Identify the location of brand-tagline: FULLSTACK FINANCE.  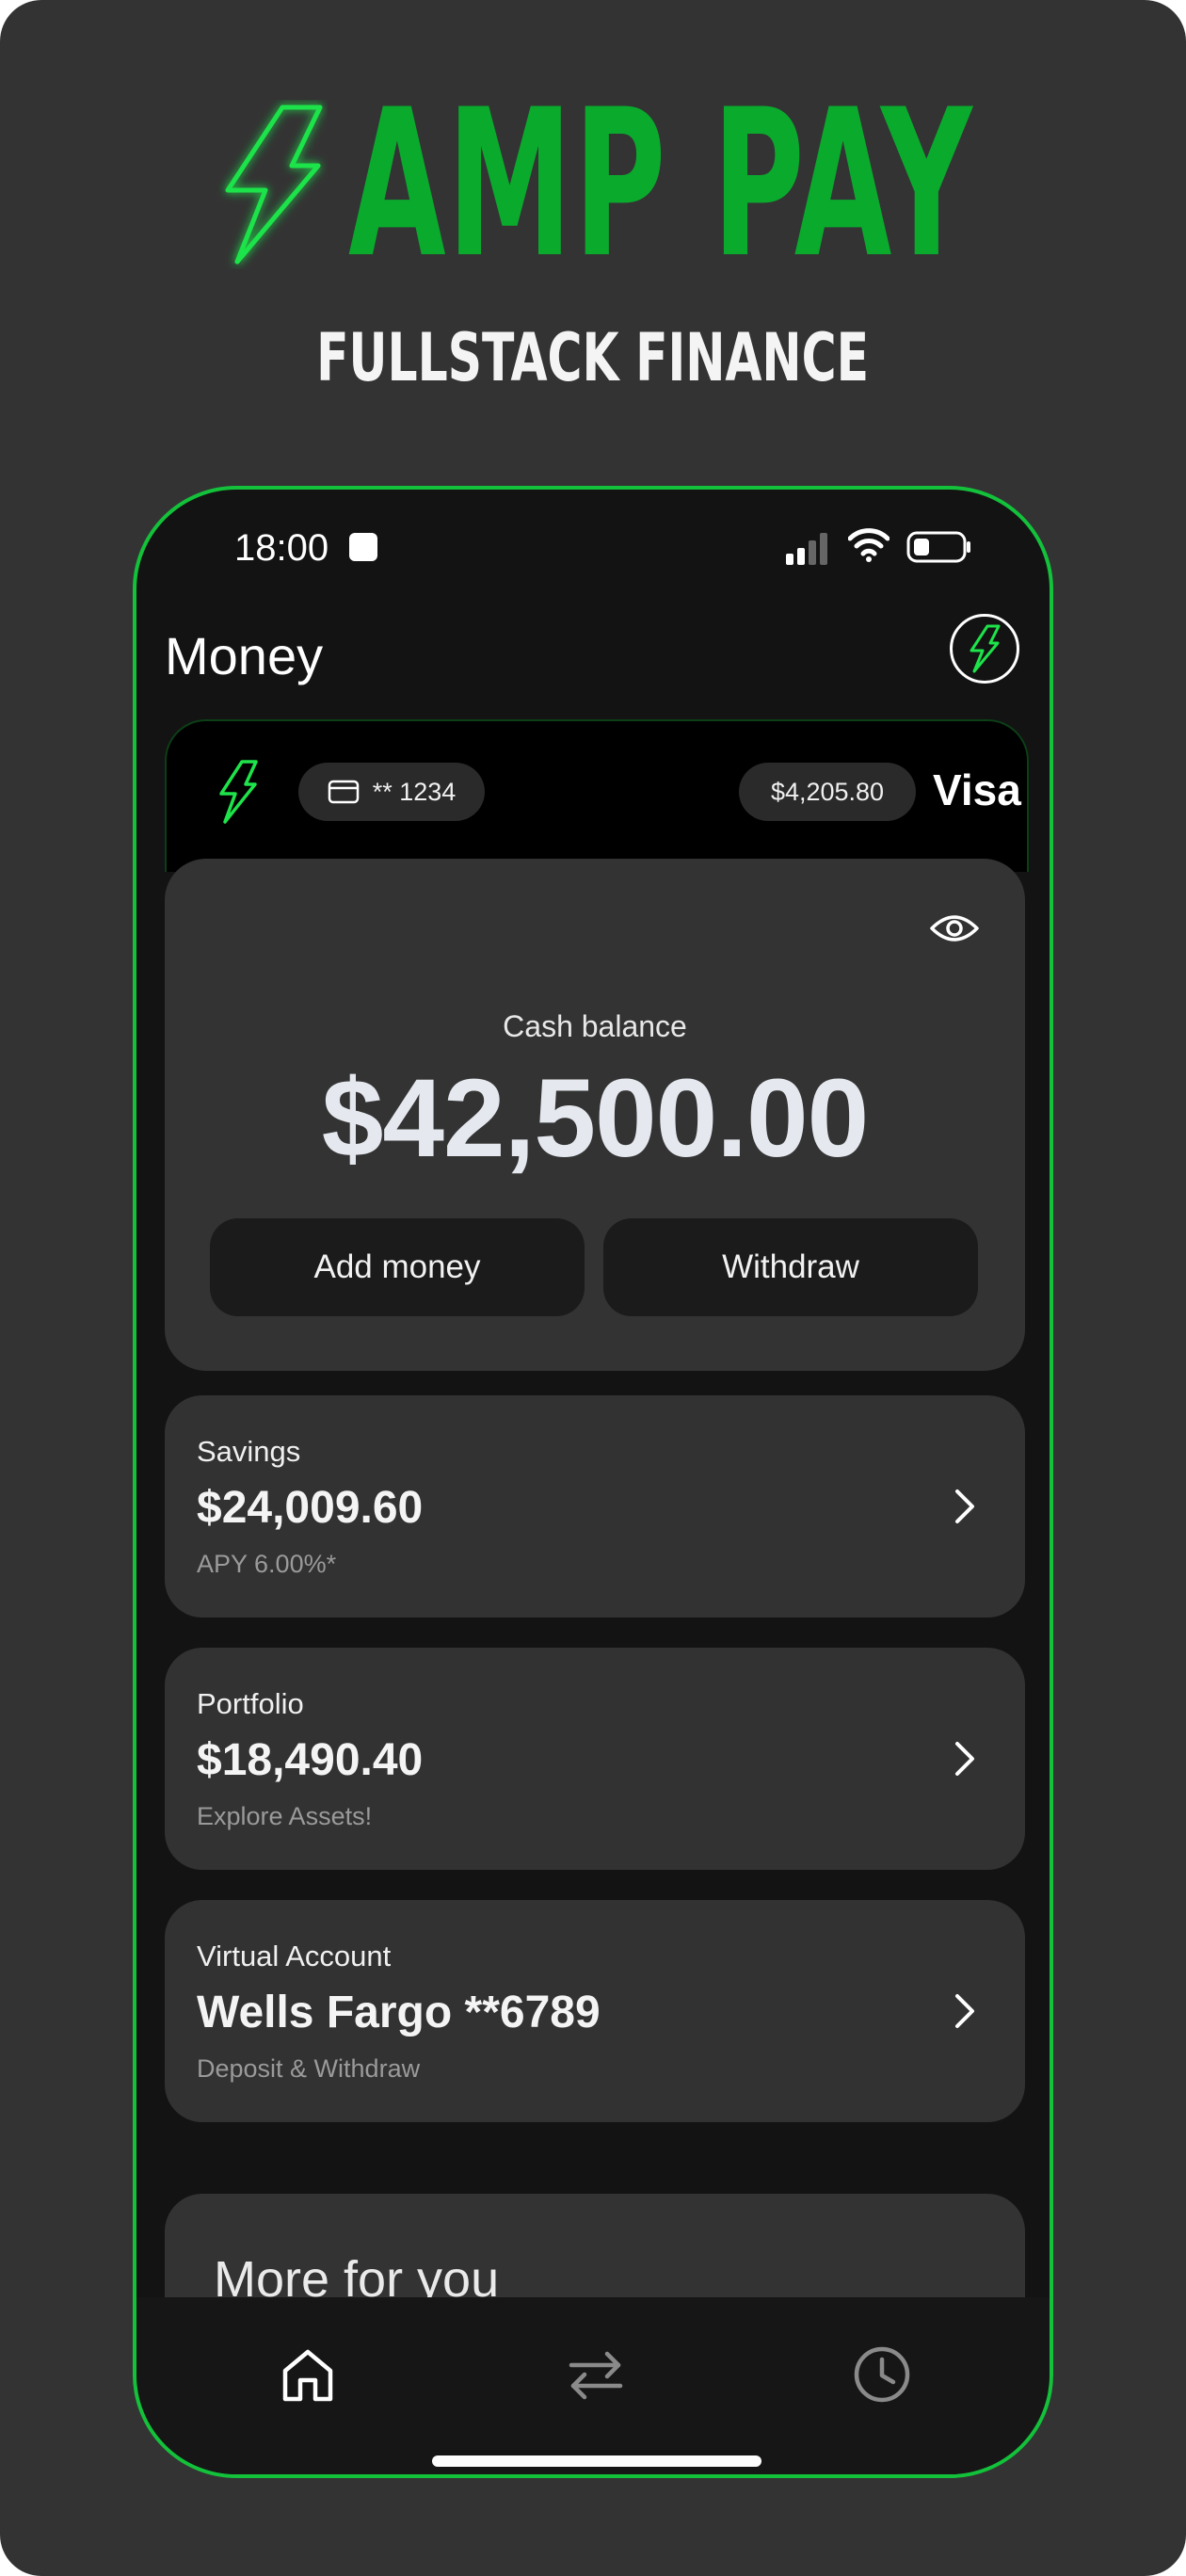
(593, 357).